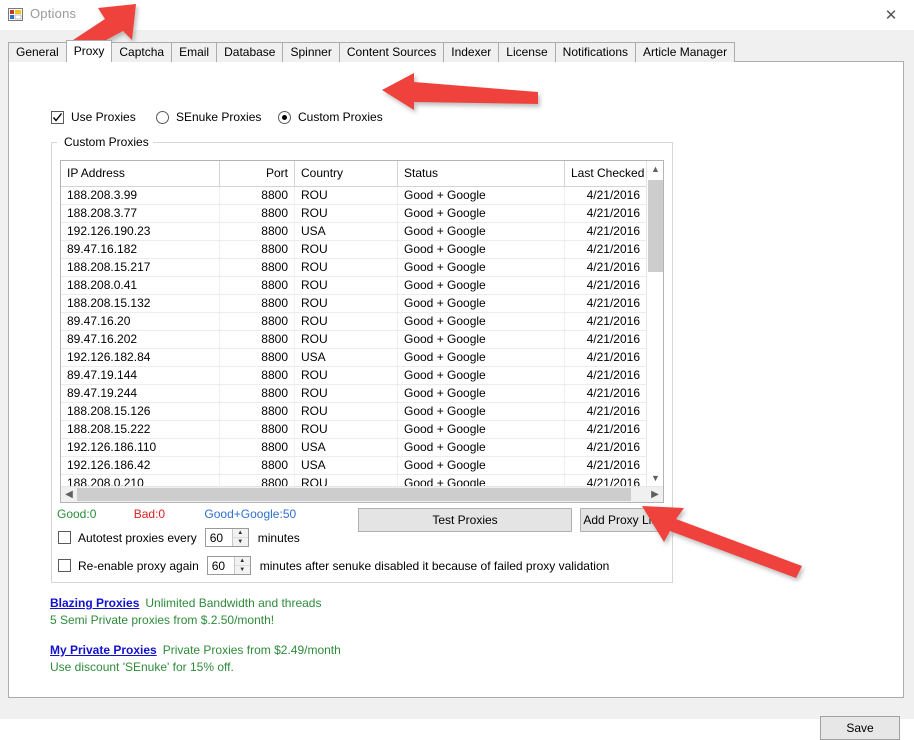 The height and width of the screenshot is (740, 914). I want to click on tab-article-manager: Article Manager, so click(685, 52).